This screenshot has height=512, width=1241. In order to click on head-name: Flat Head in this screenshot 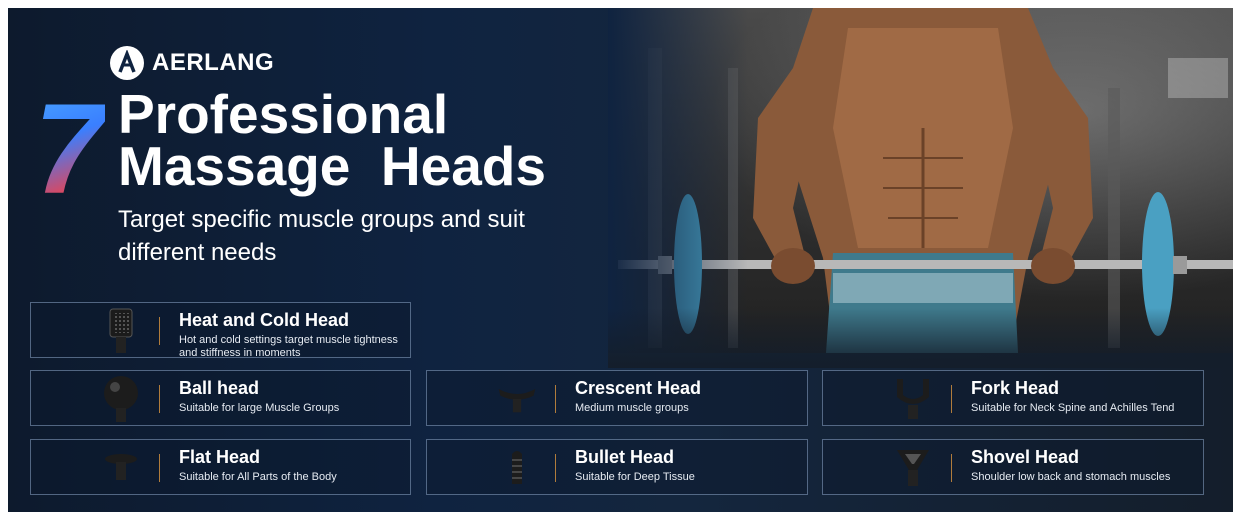, I will do `click(220, 457)`.